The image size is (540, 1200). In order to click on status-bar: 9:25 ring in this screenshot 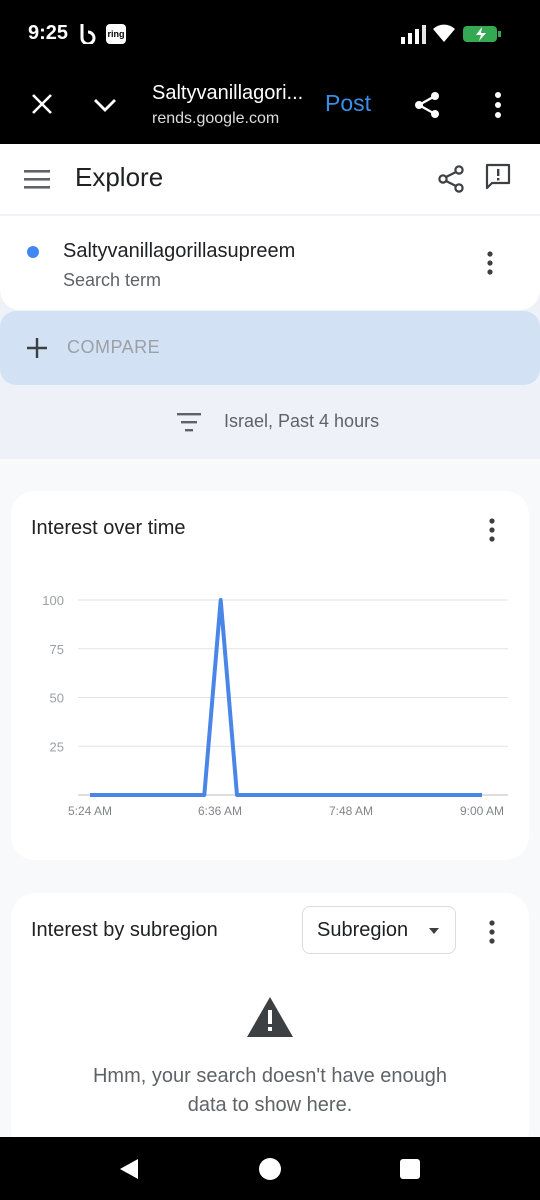, I will do `click(270, 34)`.